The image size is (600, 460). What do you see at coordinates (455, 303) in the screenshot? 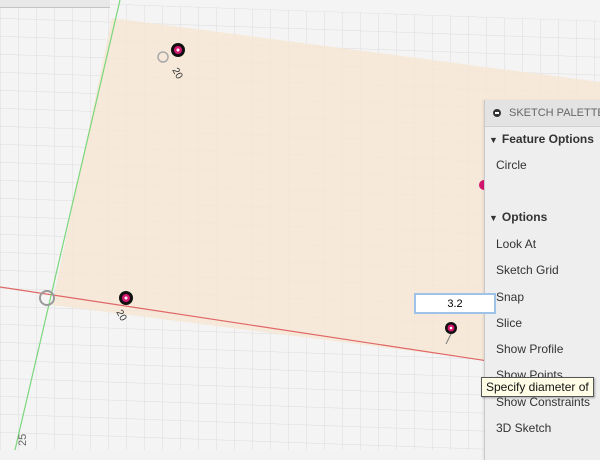
I see `diameter-input` at bounding box center [455, 303].